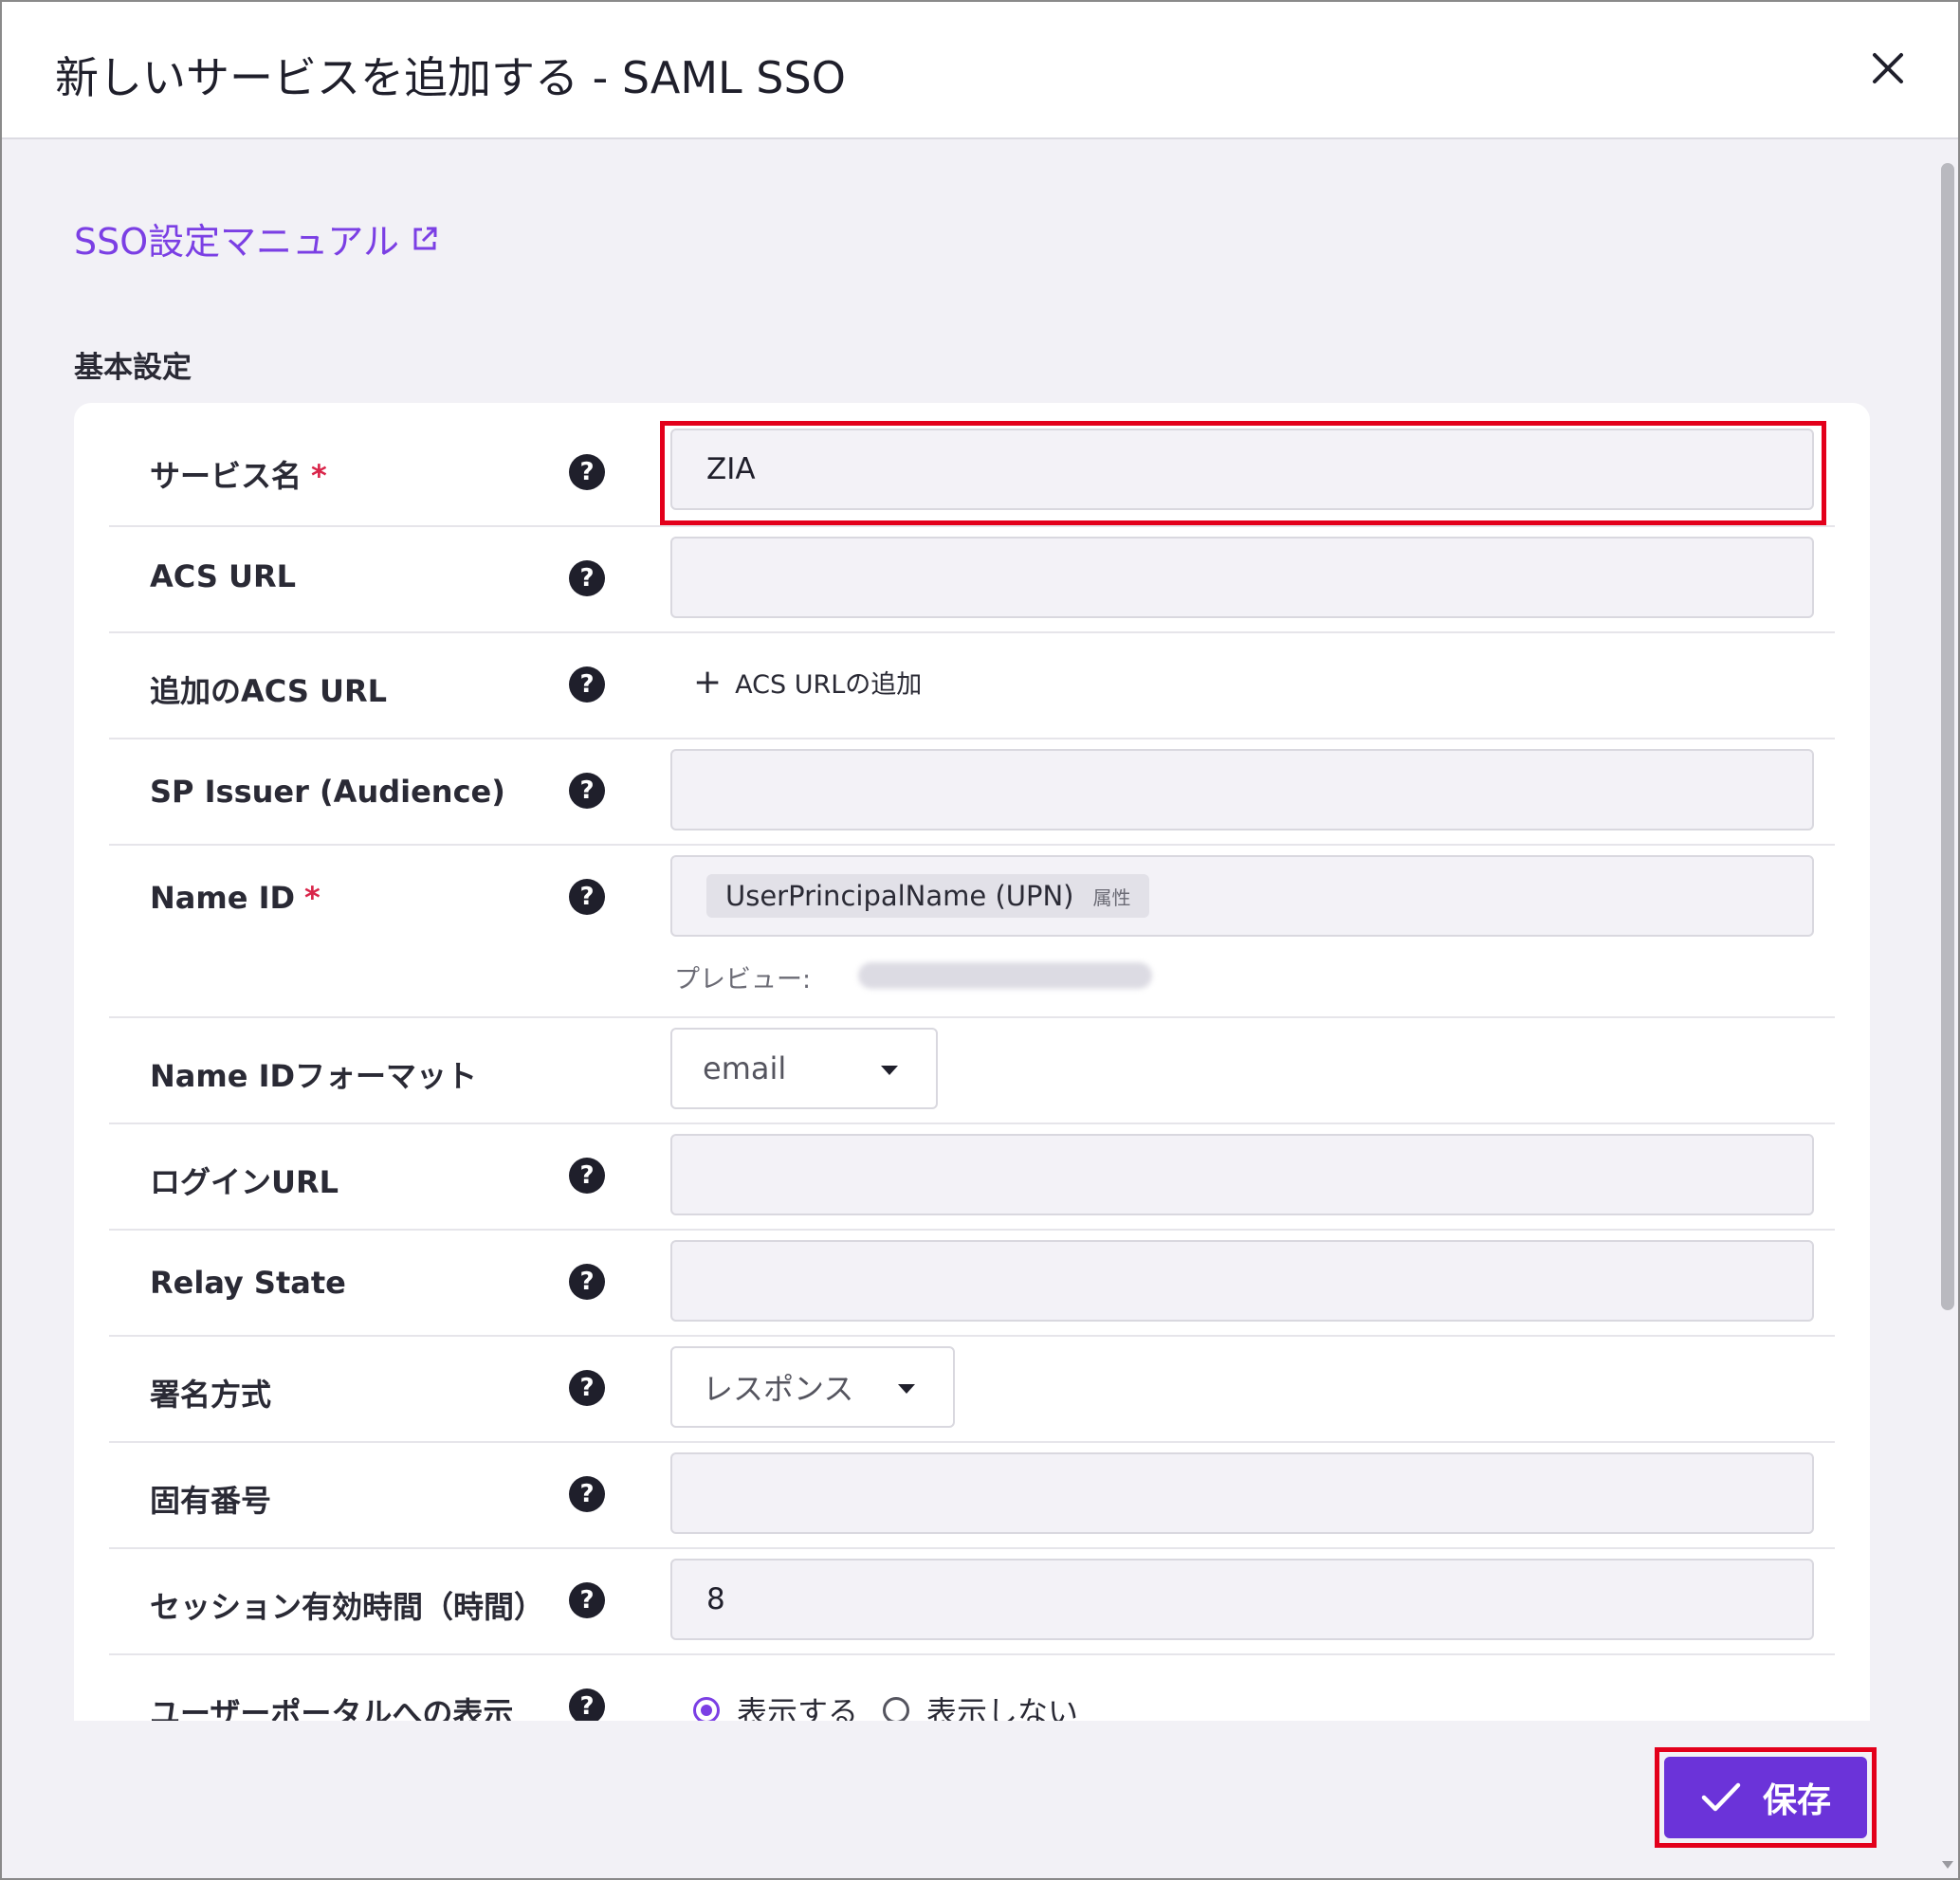  I want to click on name-id-format-selected: email, so click(745, 1068).